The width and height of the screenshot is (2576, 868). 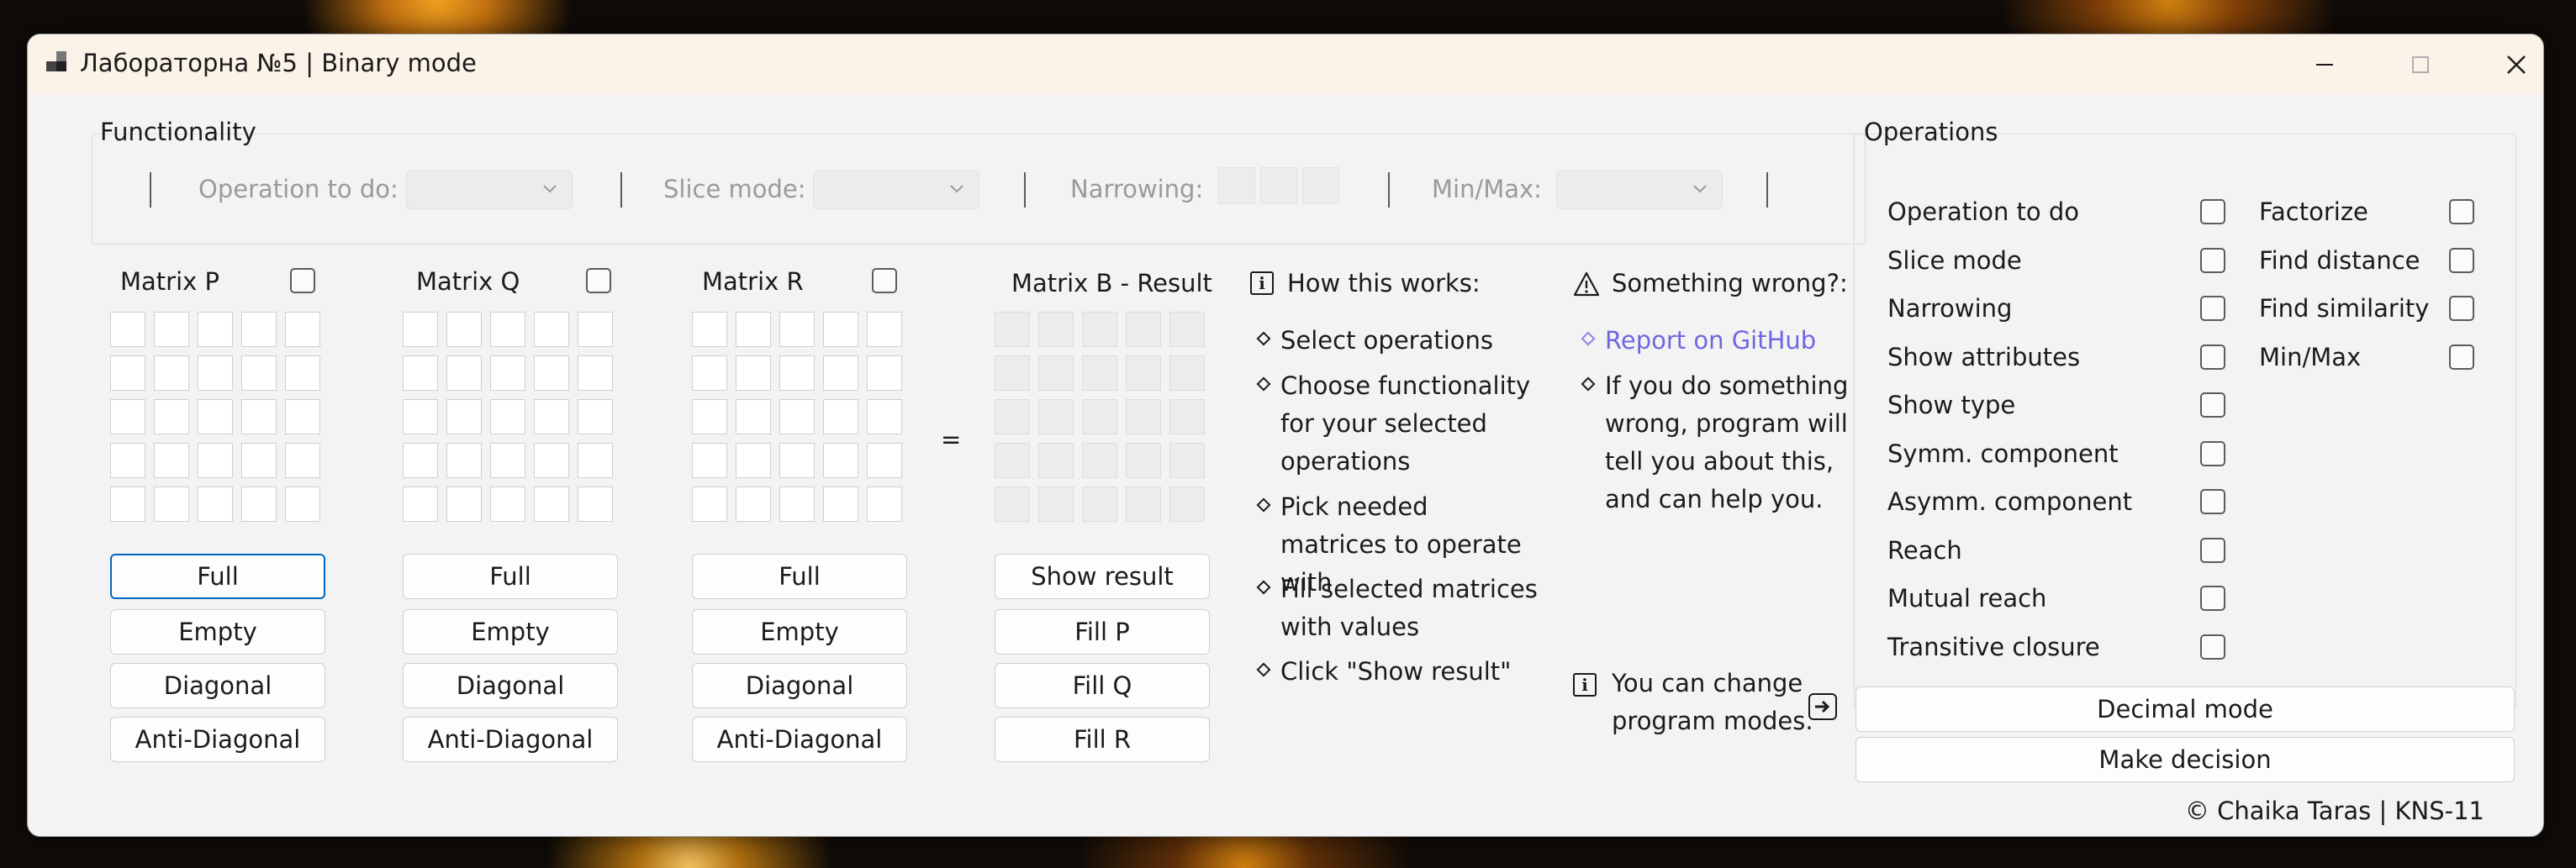 I want to click on make-decision-button: Make decision, so click(x=2185, y=759).